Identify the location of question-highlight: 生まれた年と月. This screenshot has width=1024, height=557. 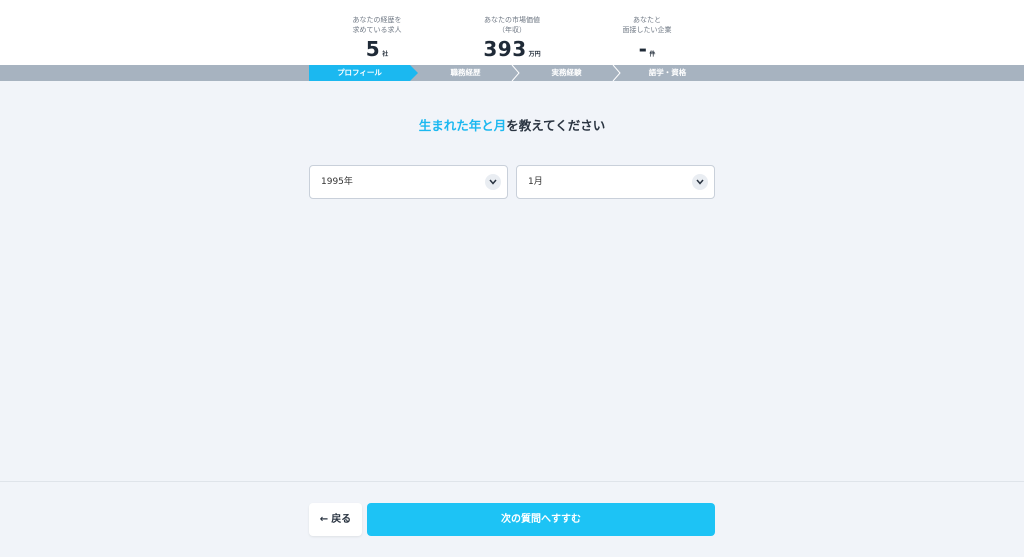
(462, 125).